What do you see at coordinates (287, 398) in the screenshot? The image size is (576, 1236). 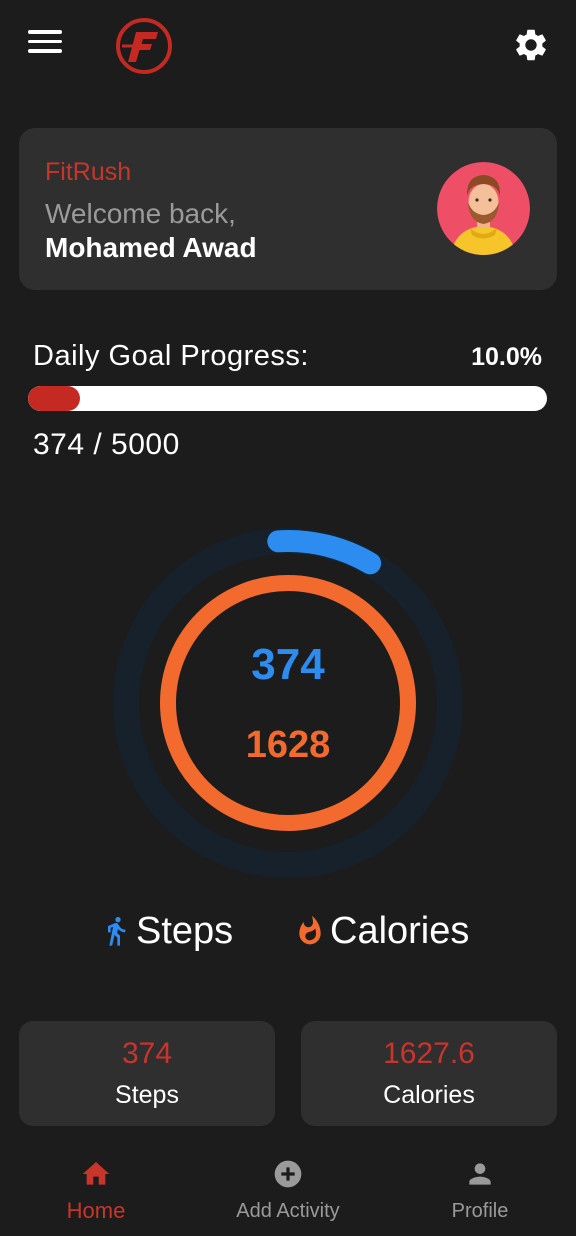 I see `goal-progress-bar` at bounding box center [287, 398].